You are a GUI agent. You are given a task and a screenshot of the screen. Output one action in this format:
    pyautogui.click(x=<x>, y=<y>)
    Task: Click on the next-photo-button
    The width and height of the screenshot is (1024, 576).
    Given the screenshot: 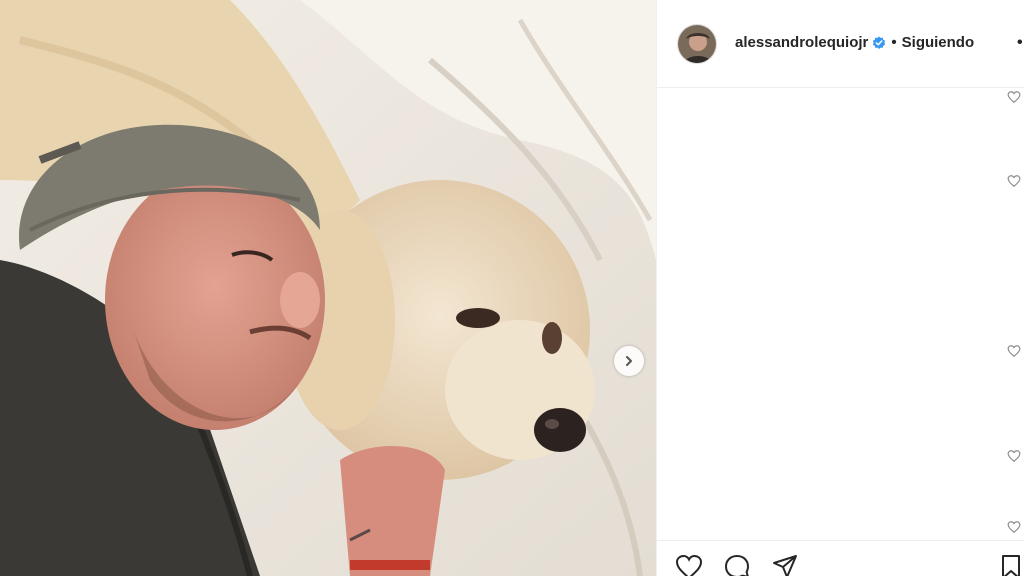 What is the action you would take?
    pyautogui.click(x=629, y=361)
    